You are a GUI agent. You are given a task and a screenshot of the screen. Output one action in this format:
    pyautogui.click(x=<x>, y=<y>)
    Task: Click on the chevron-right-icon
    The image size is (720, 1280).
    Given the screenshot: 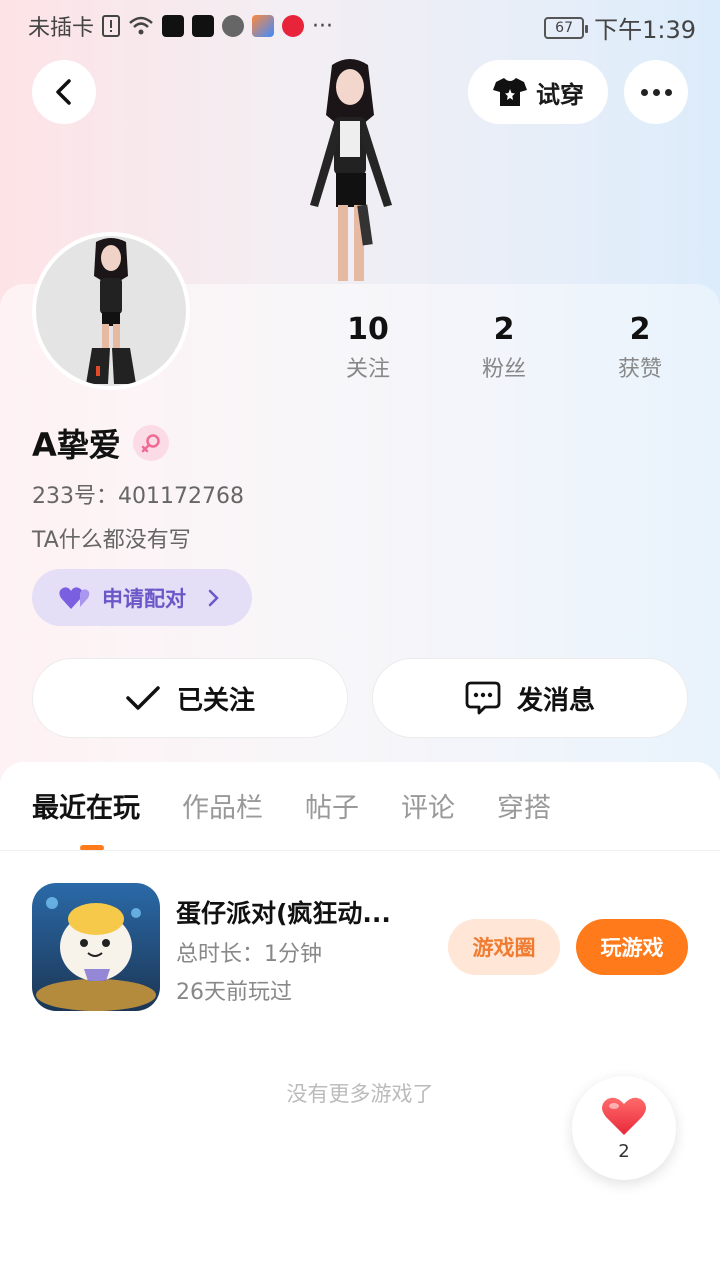 What is the action you would take?
    pyautogui.click(x=213, y=597)
    